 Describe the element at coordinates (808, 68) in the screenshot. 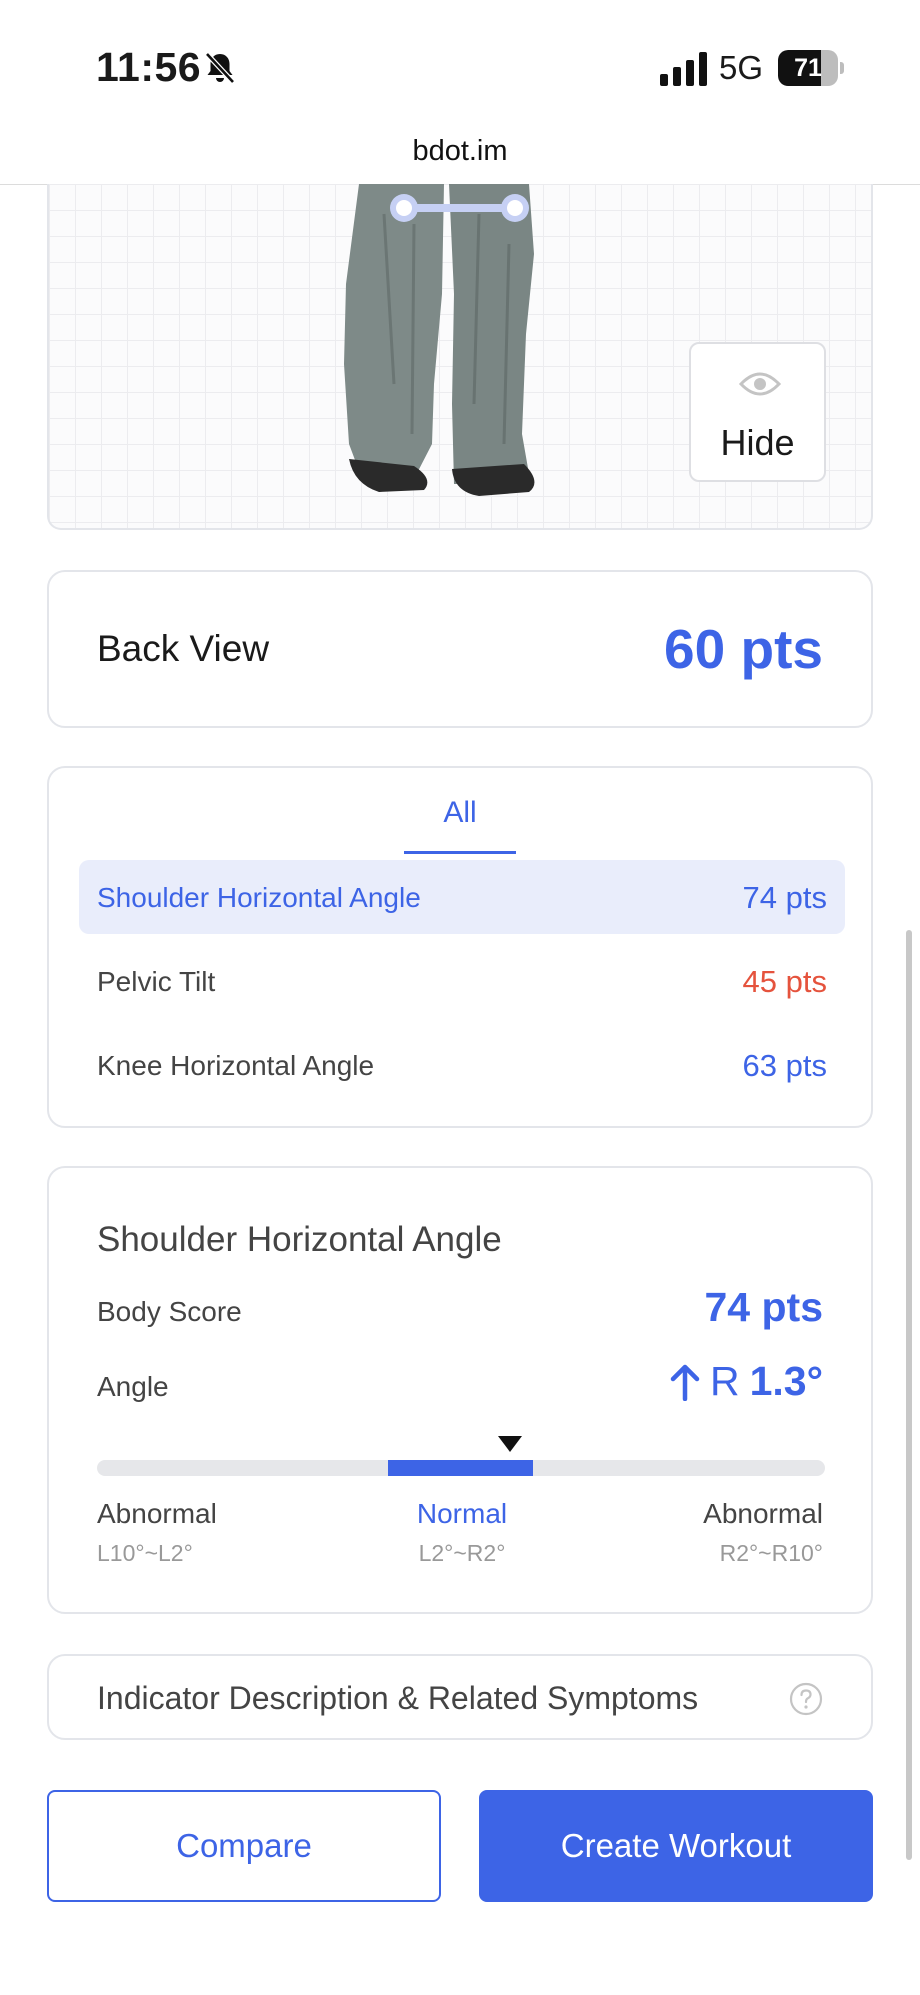

I see `battery-percent: 71` at that location.